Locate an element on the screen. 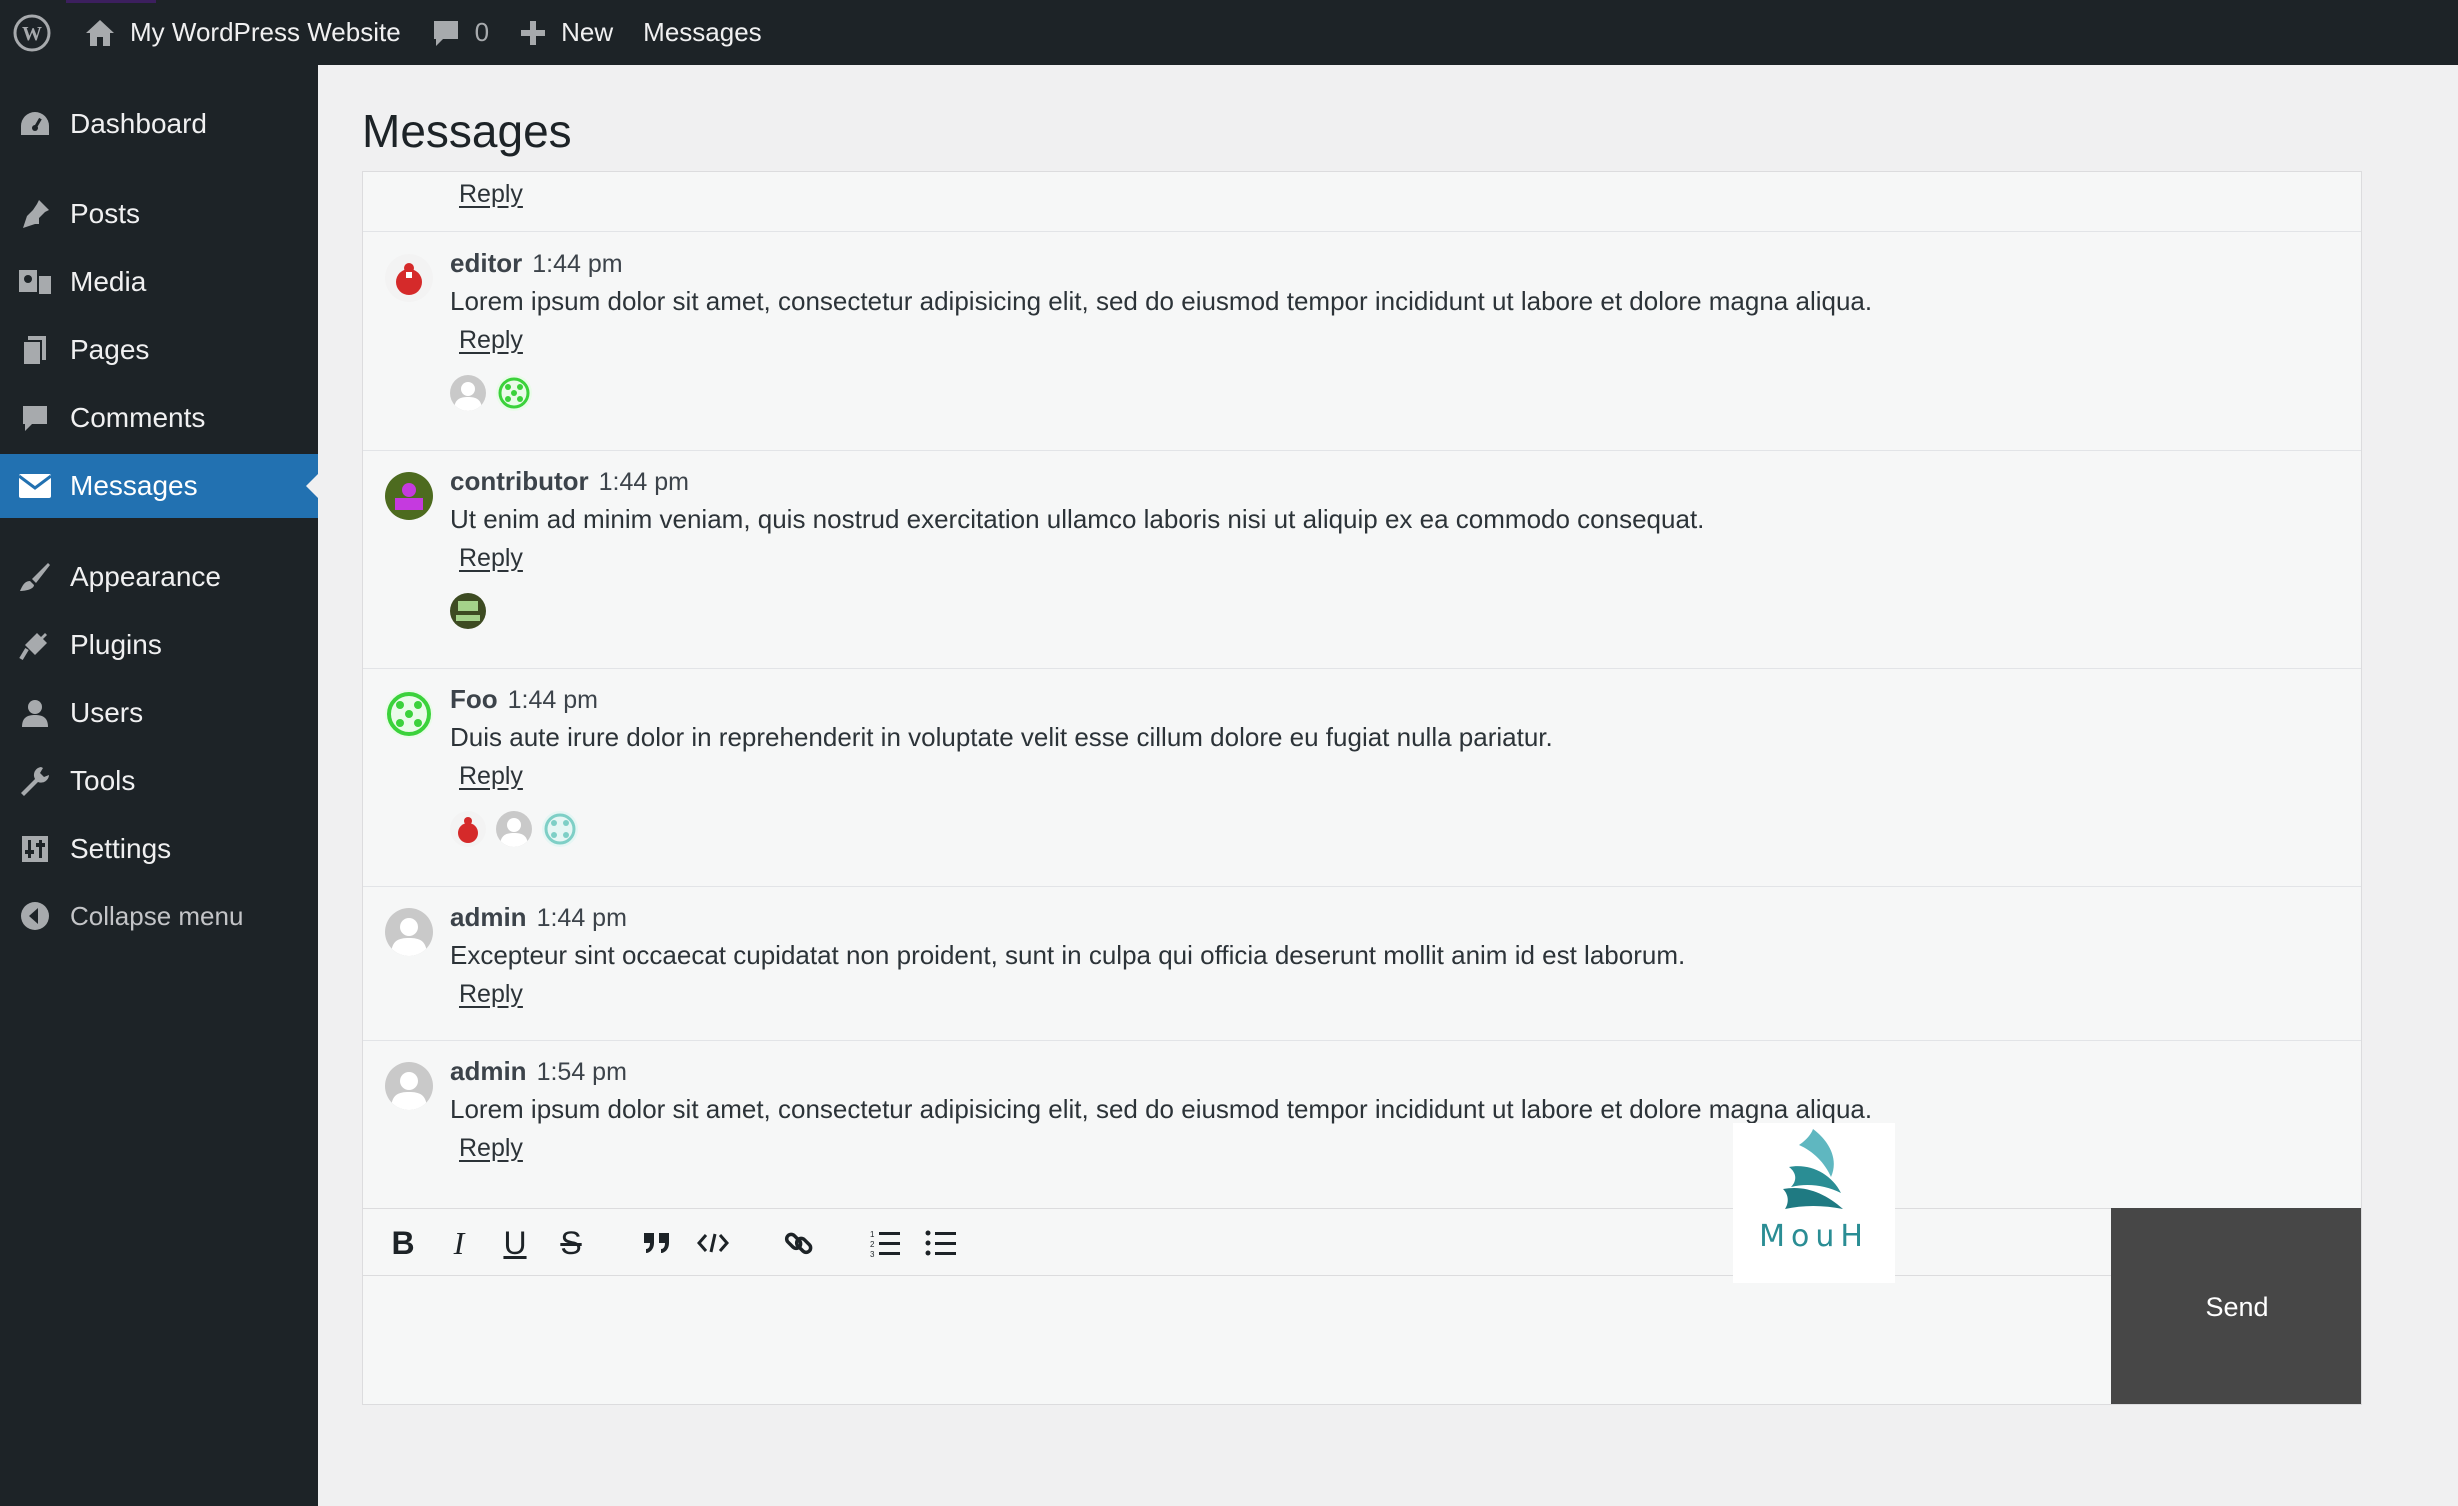 The image size is (2458, 1506). sidebar-item-messages: Messages is located at coordinates (159, 486).